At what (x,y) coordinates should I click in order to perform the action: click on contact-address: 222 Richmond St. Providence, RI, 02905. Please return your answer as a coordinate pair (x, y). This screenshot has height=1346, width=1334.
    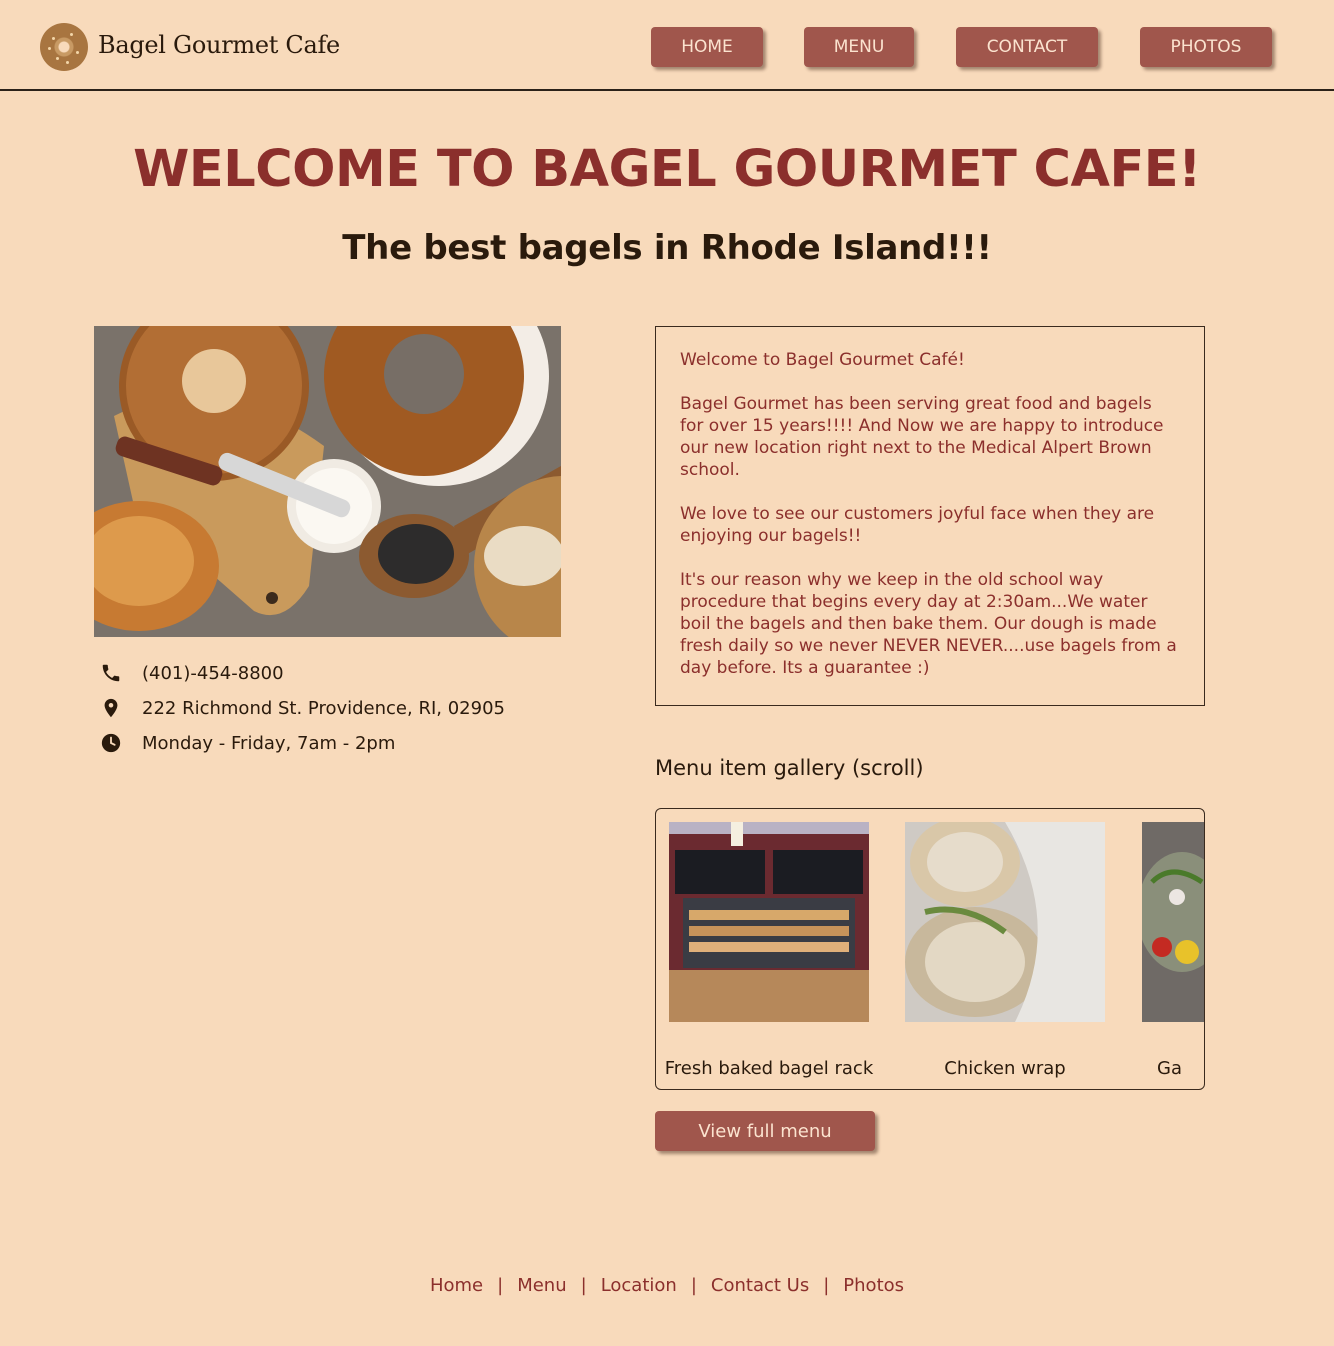
    Looking at the image, I should click on (302, 708).